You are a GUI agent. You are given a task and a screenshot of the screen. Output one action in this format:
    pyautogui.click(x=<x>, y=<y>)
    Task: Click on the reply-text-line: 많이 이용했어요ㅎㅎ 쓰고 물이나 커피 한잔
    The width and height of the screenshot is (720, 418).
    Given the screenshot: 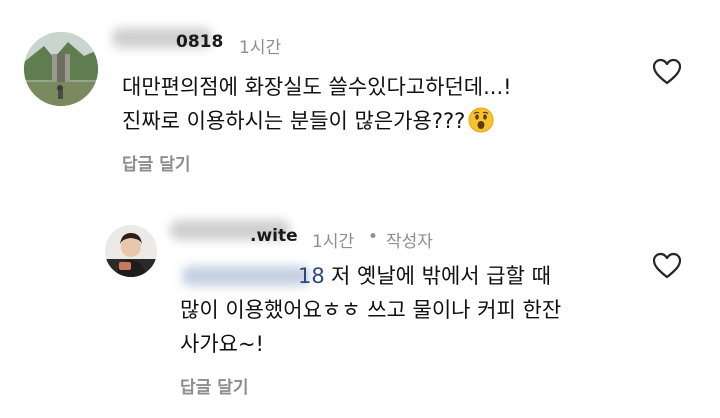 What is the action you would take?
    pyautogui.click(x=370, y=310)
    